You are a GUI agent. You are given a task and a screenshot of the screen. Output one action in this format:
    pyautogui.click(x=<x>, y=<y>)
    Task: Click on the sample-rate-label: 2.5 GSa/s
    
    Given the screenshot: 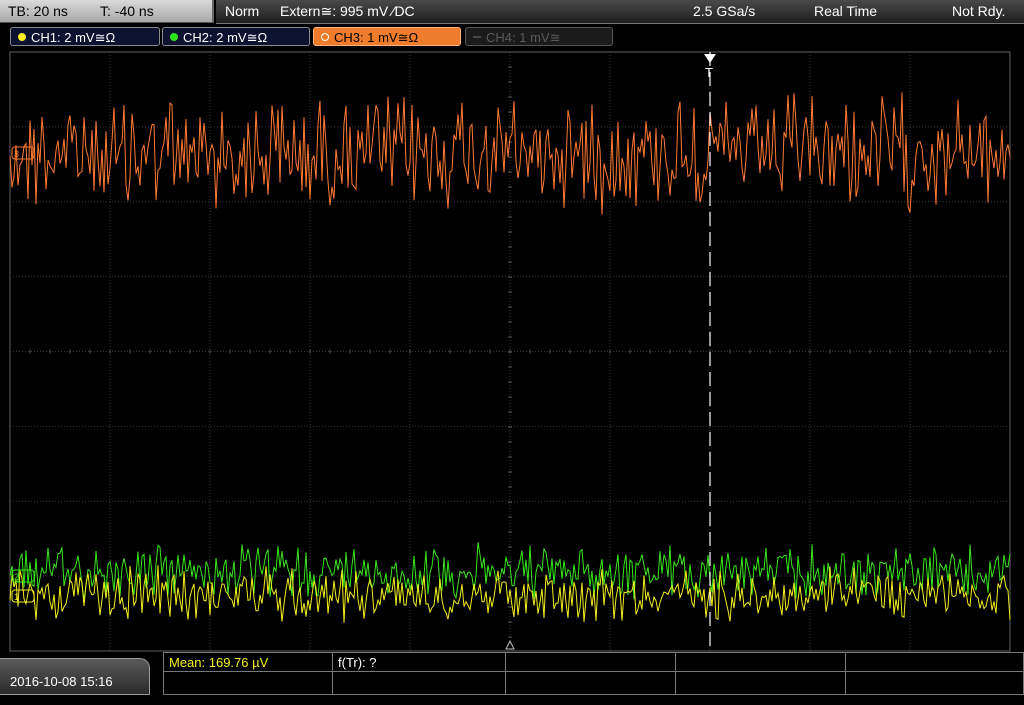 What is the action you would take?
    pyautogui.click(x=724, y=11)
    